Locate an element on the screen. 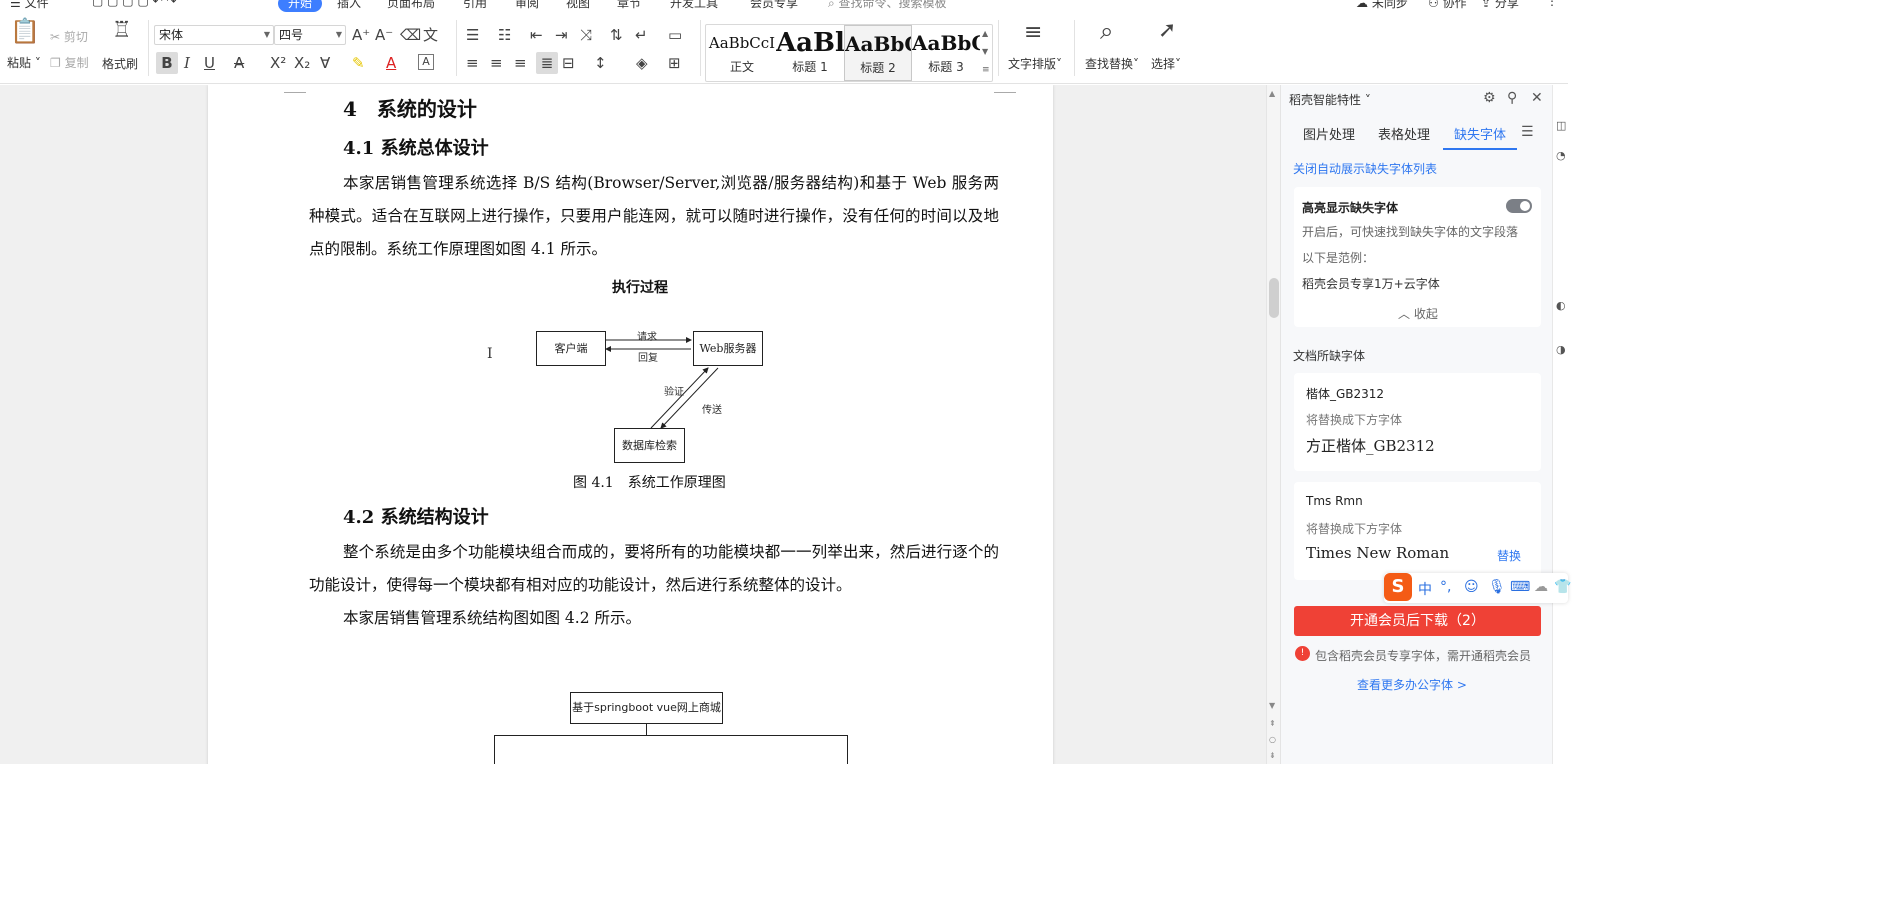  next-page-icon: ⇟ is located at coordinates (1272, 755).